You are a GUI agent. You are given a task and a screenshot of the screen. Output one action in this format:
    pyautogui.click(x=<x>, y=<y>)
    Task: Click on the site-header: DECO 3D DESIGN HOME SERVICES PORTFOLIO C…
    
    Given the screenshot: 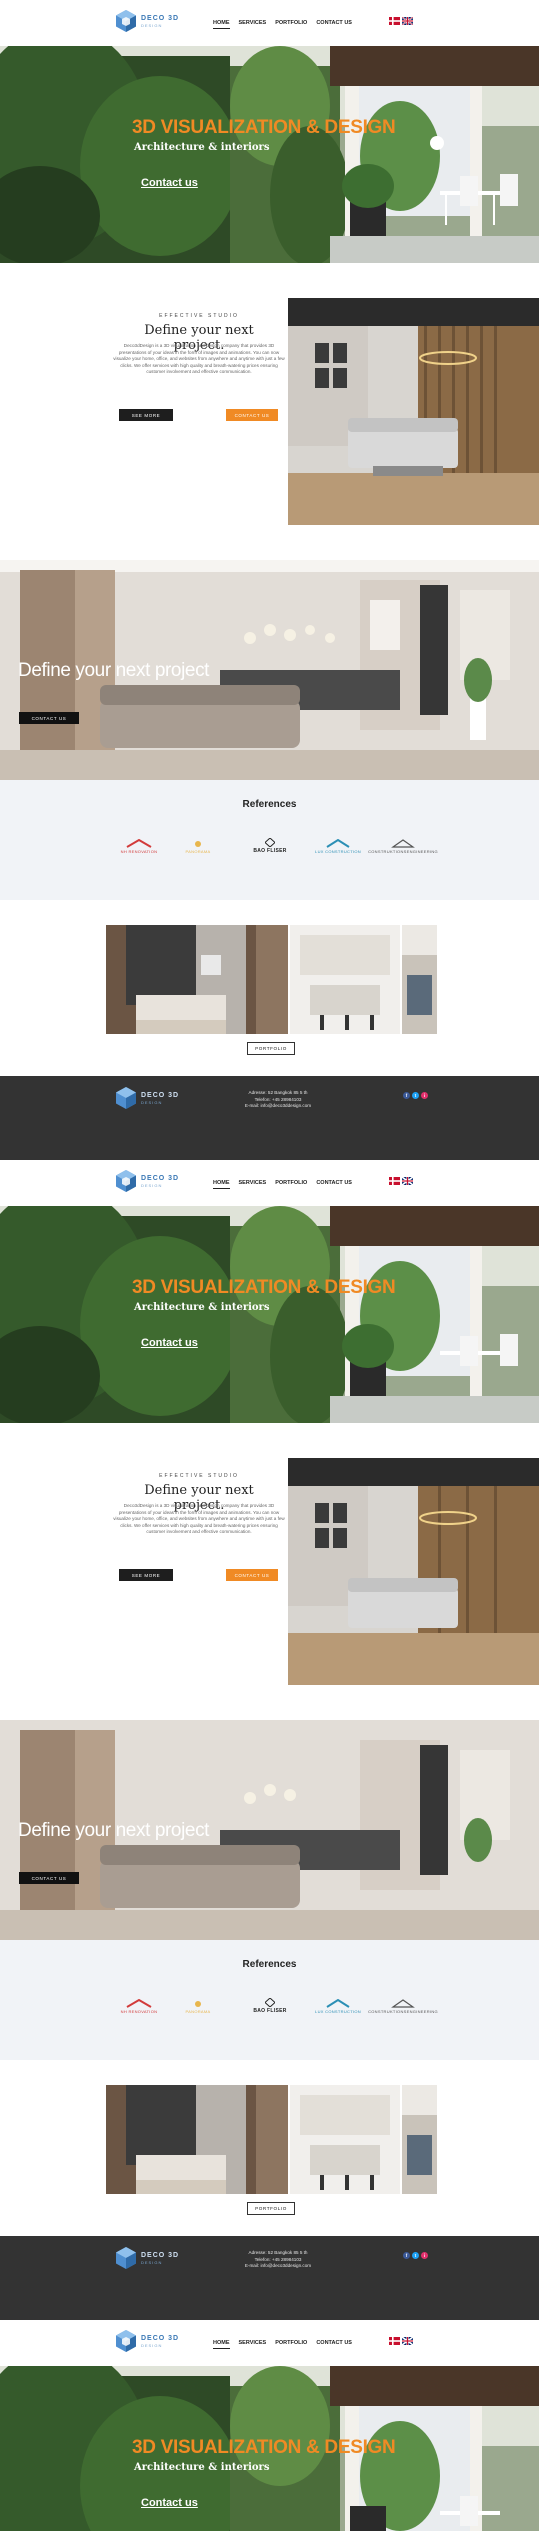 What is the action you would take?
    pyautogui.click(x=269, y=1183)
    